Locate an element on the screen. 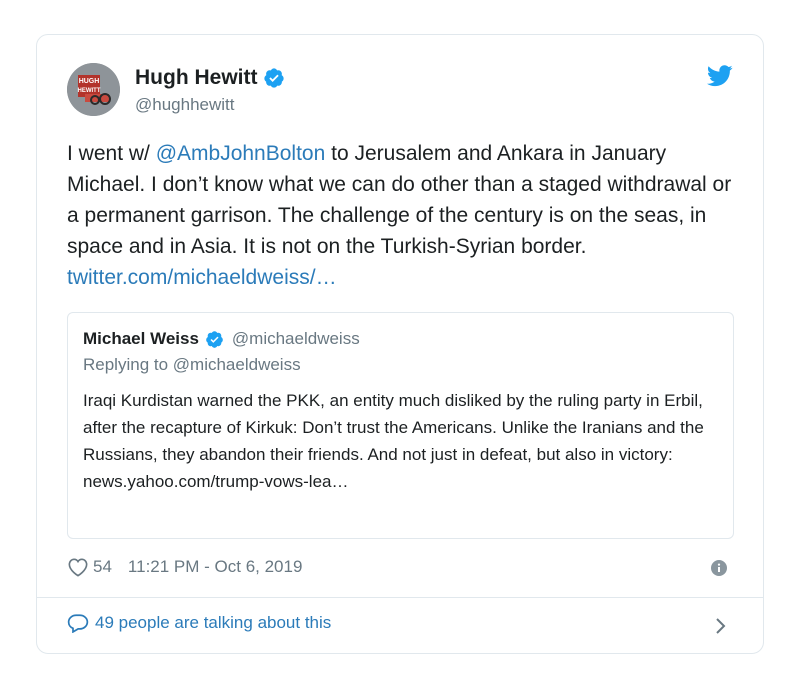  tweet-timestamp: 11:21 PM - Oct 6, 2019 is located at coordinates (215, 567).